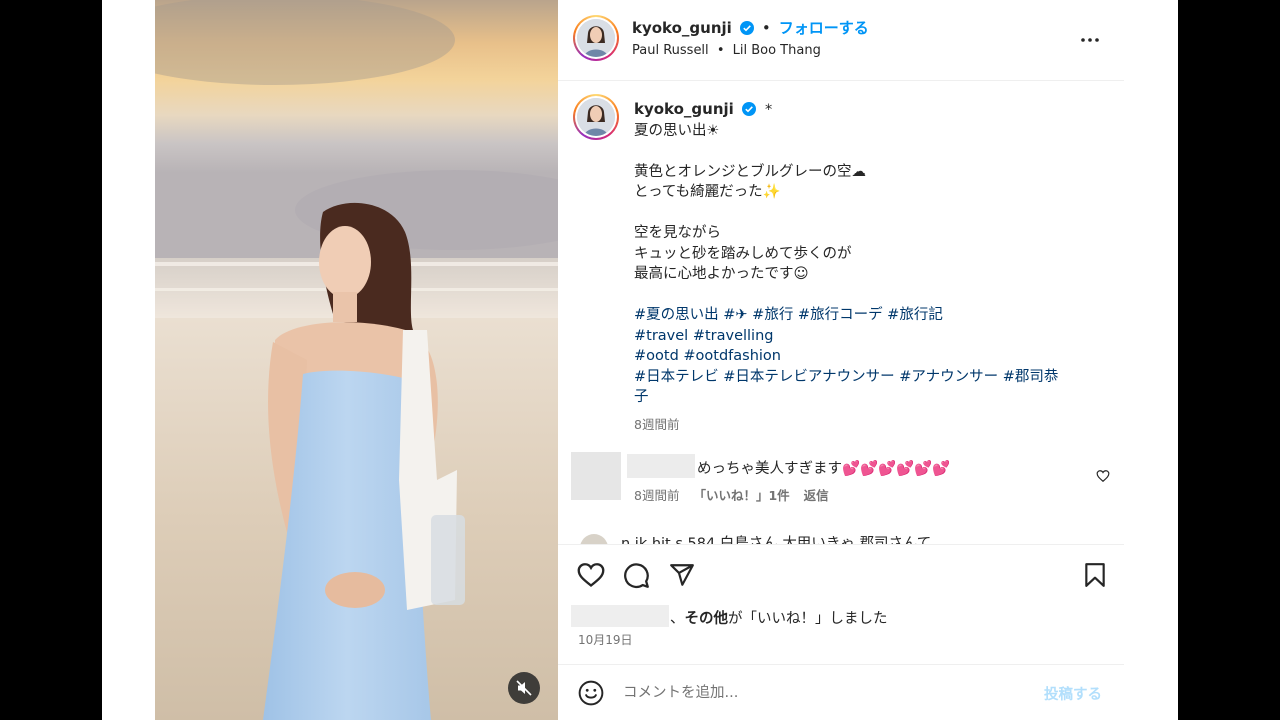  I want to click on header-user-row: kyoko_gunji • フォローする, so click(750, 27).